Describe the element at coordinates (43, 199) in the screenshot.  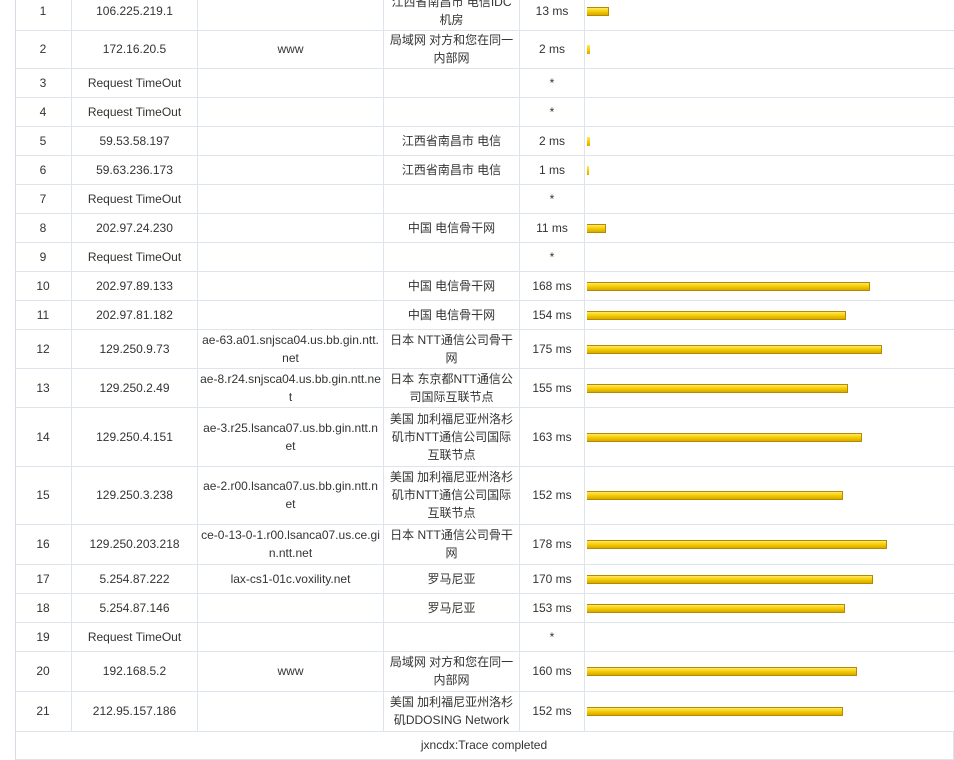
I see `hop-number: 7` at that location.